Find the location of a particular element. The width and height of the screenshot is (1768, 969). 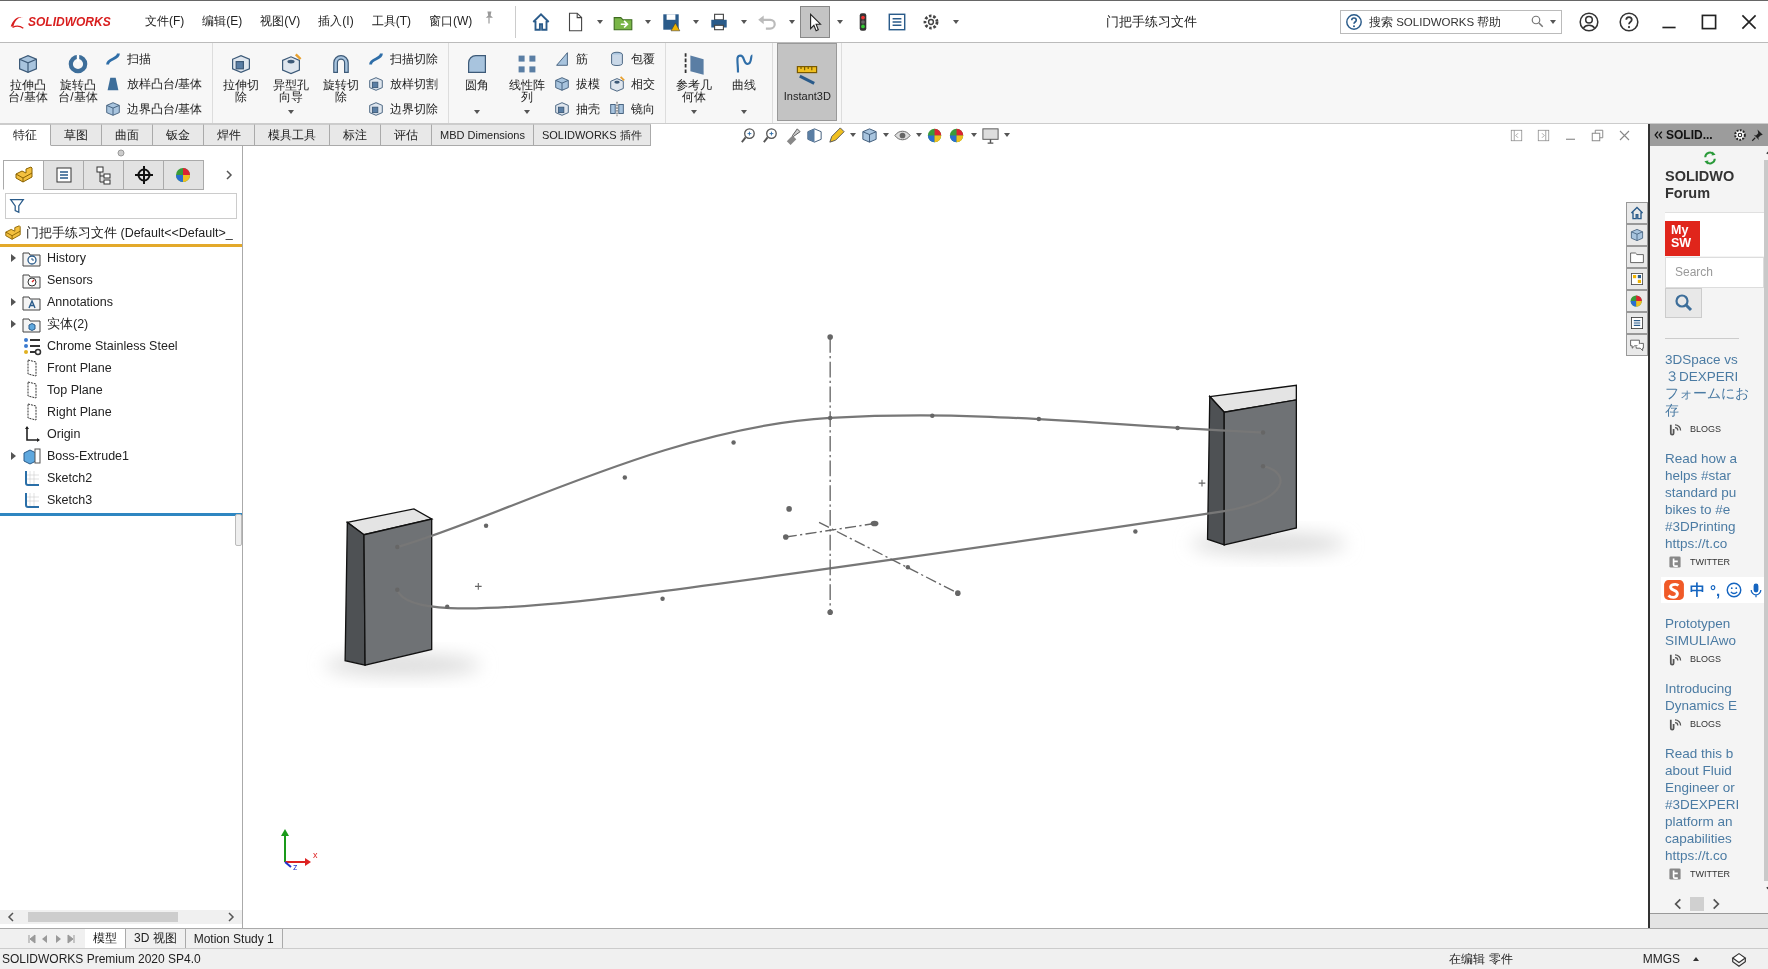

ribbon-button: 相交 is located at coordinates (635, 84).